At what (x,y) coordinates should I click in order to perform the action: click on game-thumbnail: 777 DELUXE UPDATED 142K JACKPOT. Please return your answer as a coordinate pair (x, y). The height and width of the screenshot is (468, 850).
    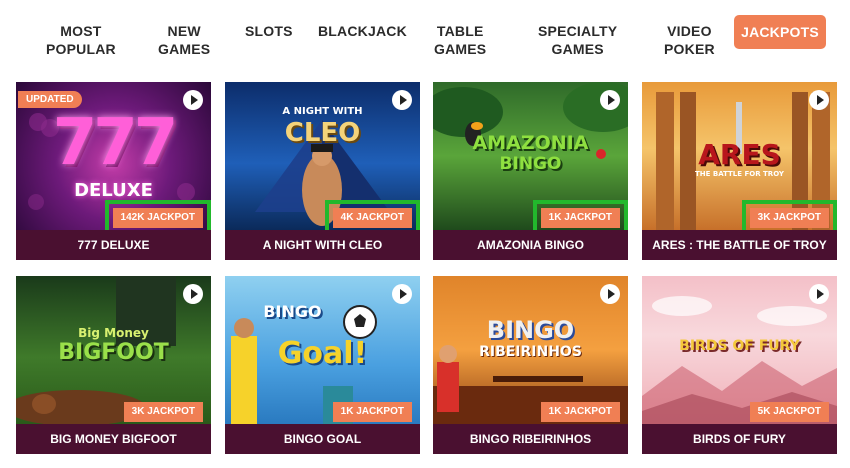
    Looking at the image, I should click on (113, 156).